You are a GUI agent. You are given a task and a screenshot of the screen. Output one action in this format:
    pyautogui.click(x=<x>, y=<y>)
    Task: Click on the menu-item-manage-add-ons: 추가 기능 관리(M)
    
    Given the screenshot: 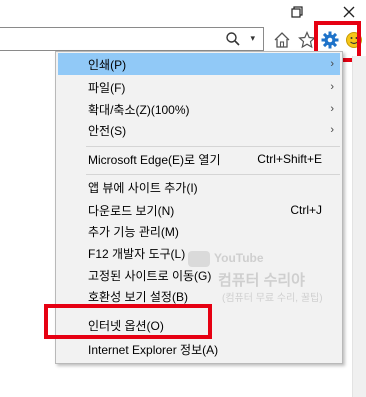 What is the action you would take?
    pyautogui.click(x=199, y=231)
    